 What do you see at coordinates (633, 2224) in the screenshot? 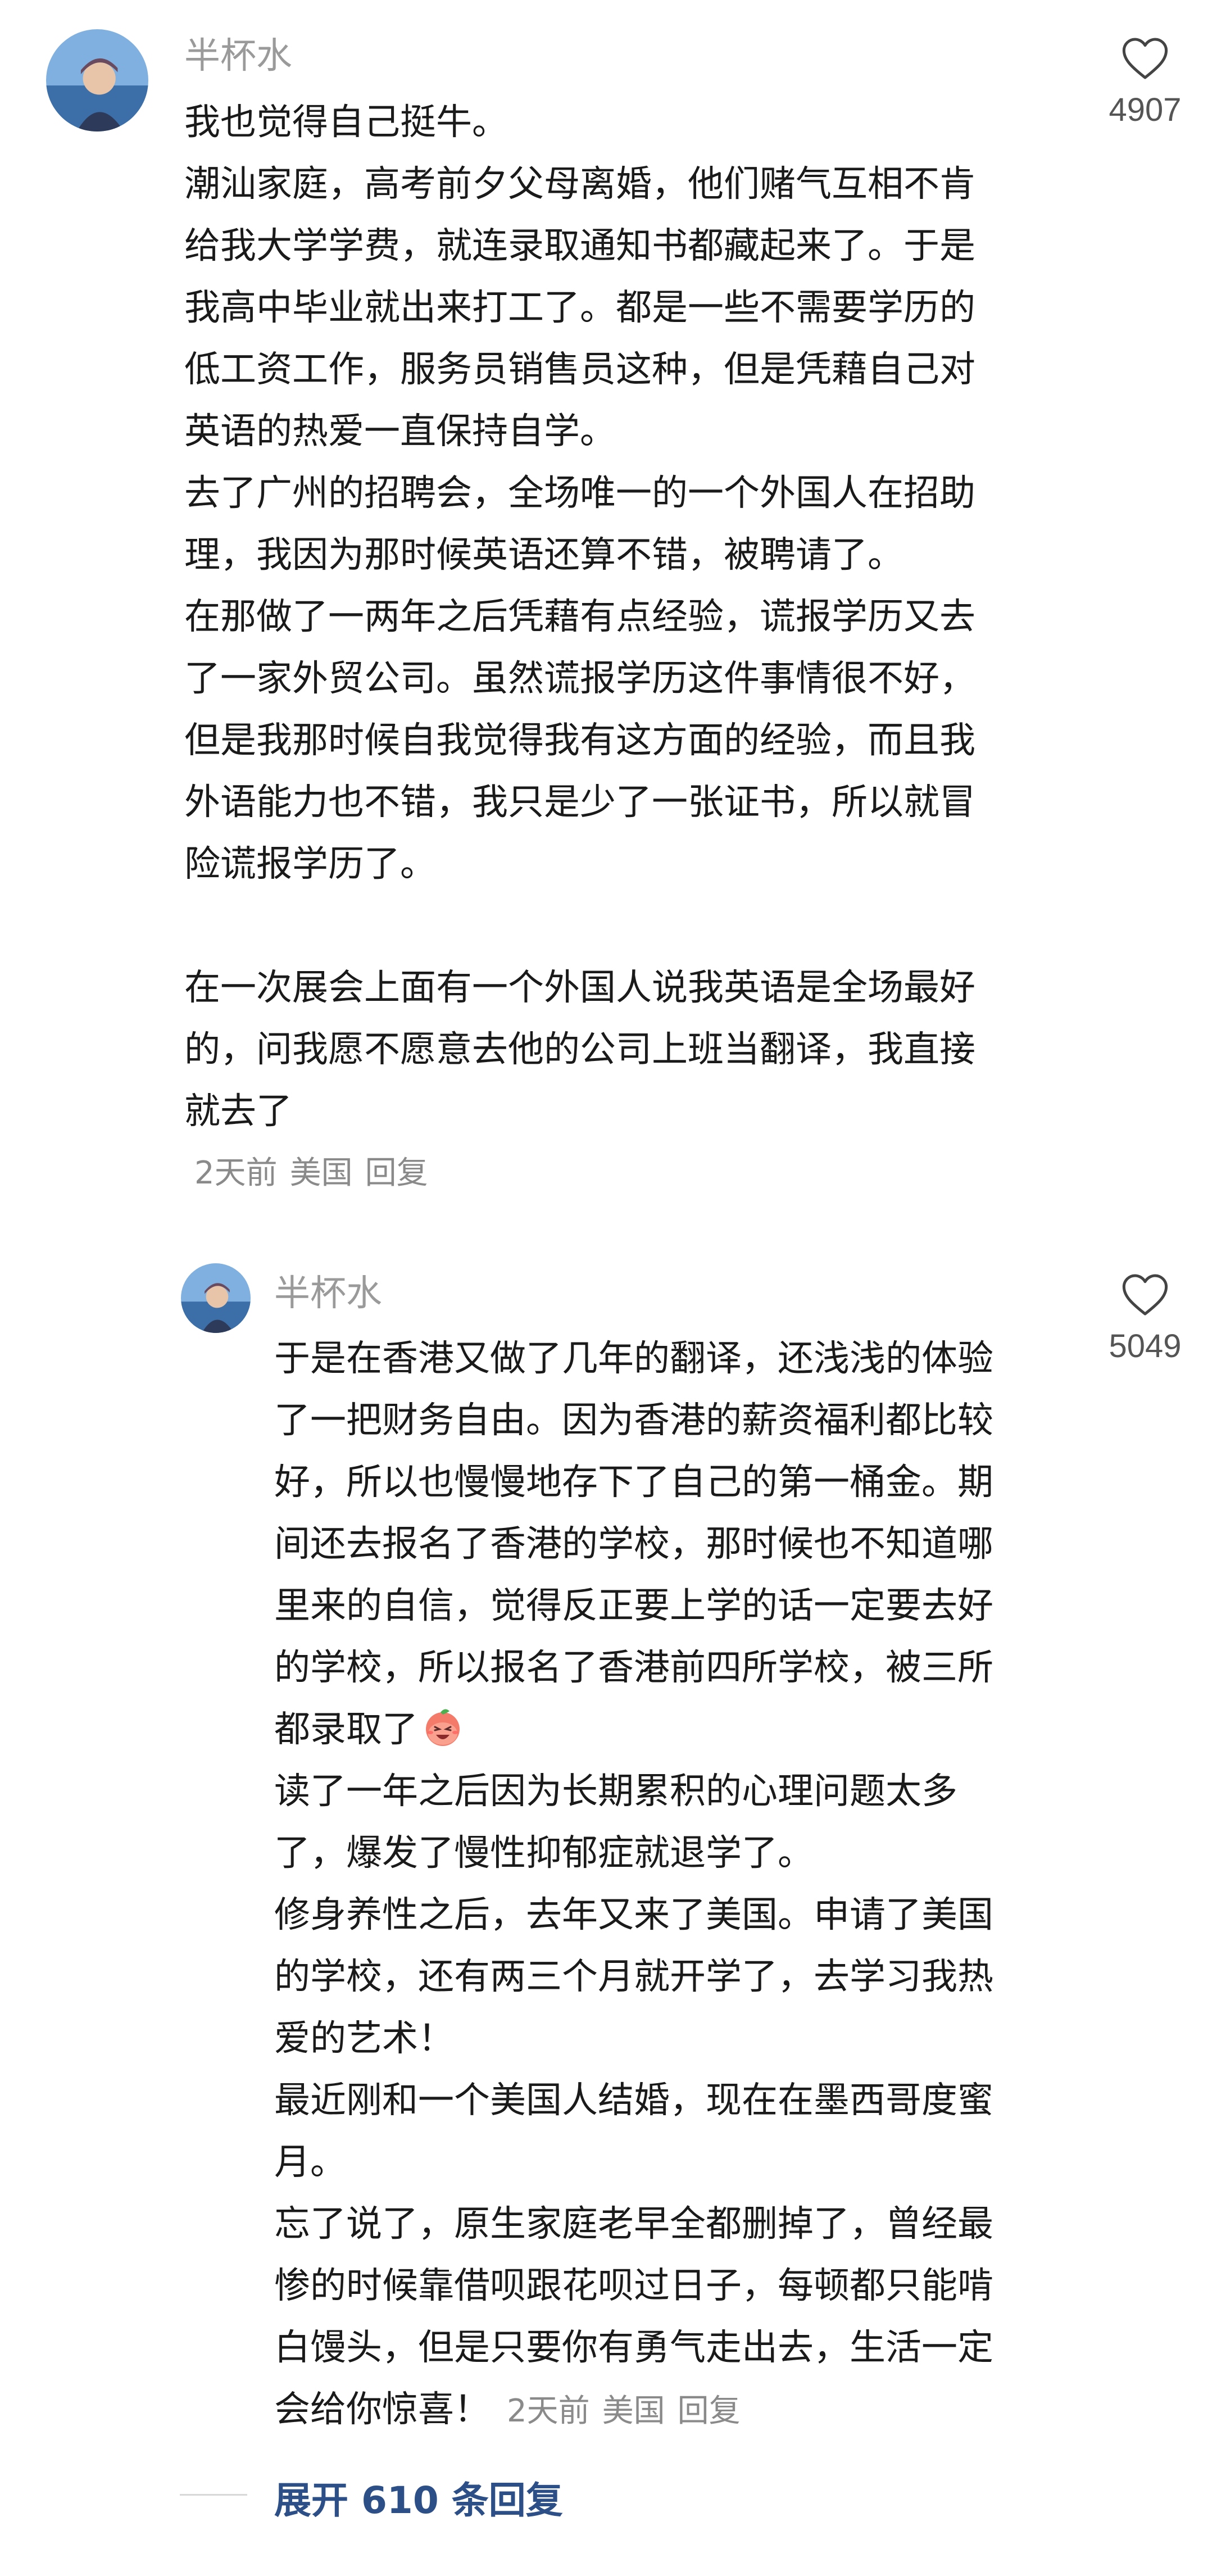
I see `comment-text-line: 忘了说了，原生家庭老早全都删掉了，曾经最` at bounding box center [633, 2224].